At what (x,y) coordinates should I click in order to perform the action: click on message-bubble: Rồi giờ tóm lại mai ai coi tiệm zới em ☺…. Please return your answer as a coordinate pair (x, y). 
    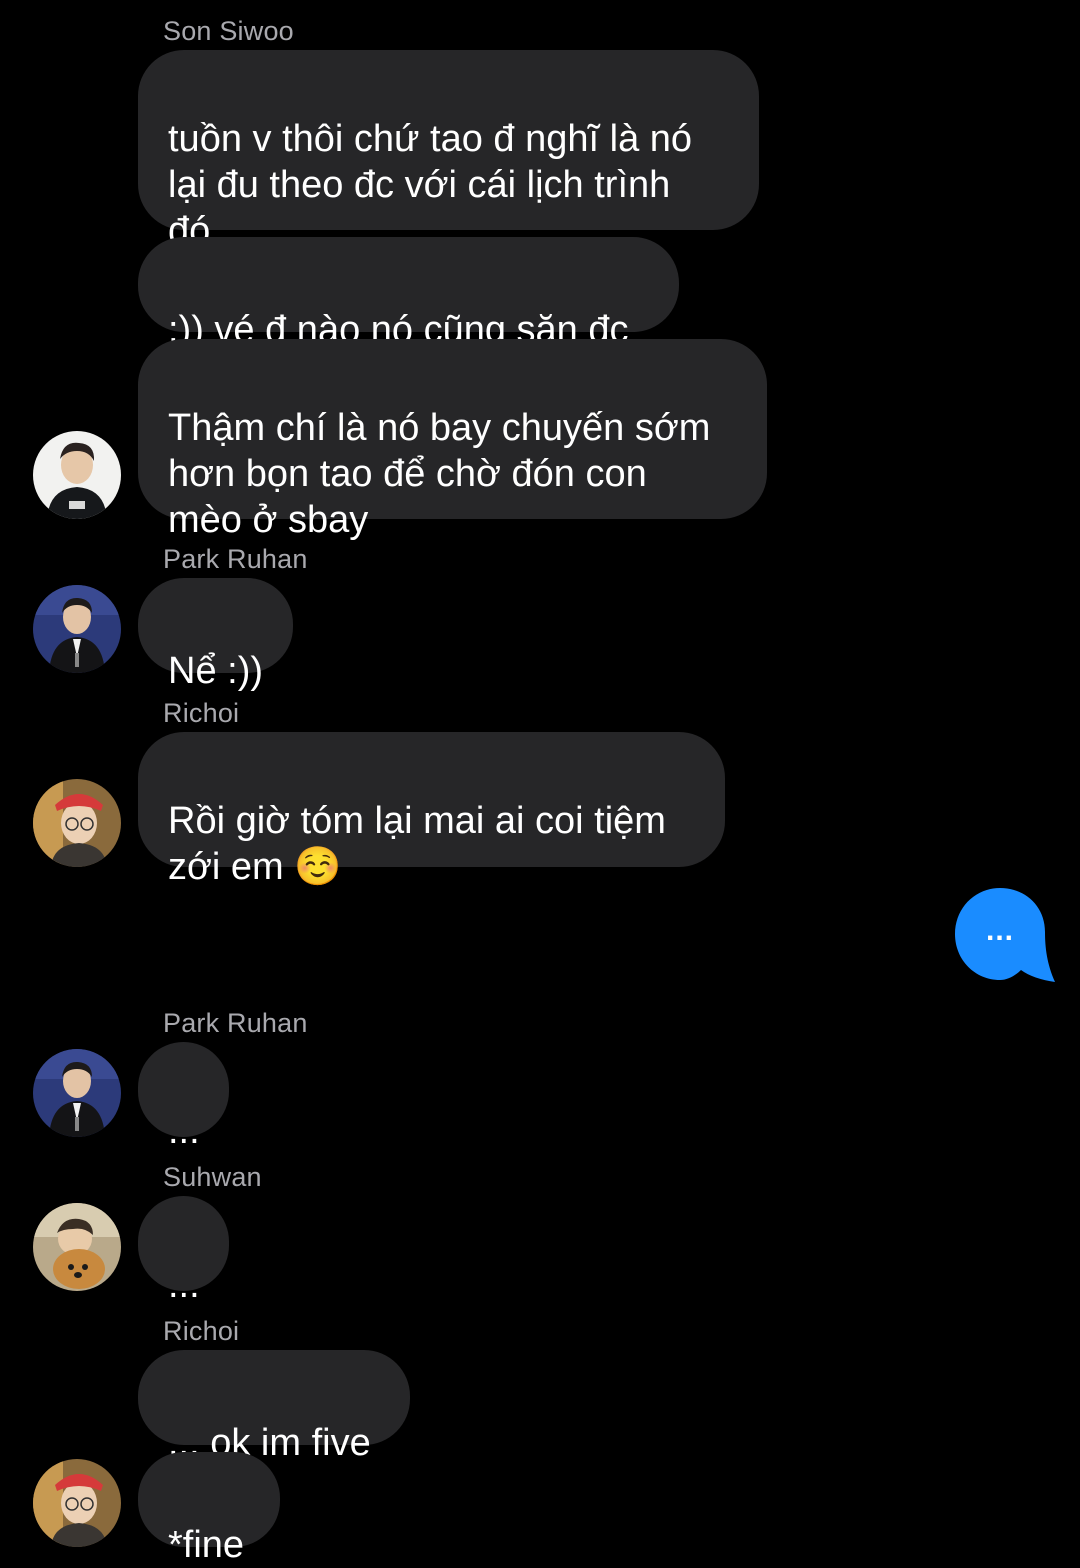
    Looking at the image, I should click on (431, 810).